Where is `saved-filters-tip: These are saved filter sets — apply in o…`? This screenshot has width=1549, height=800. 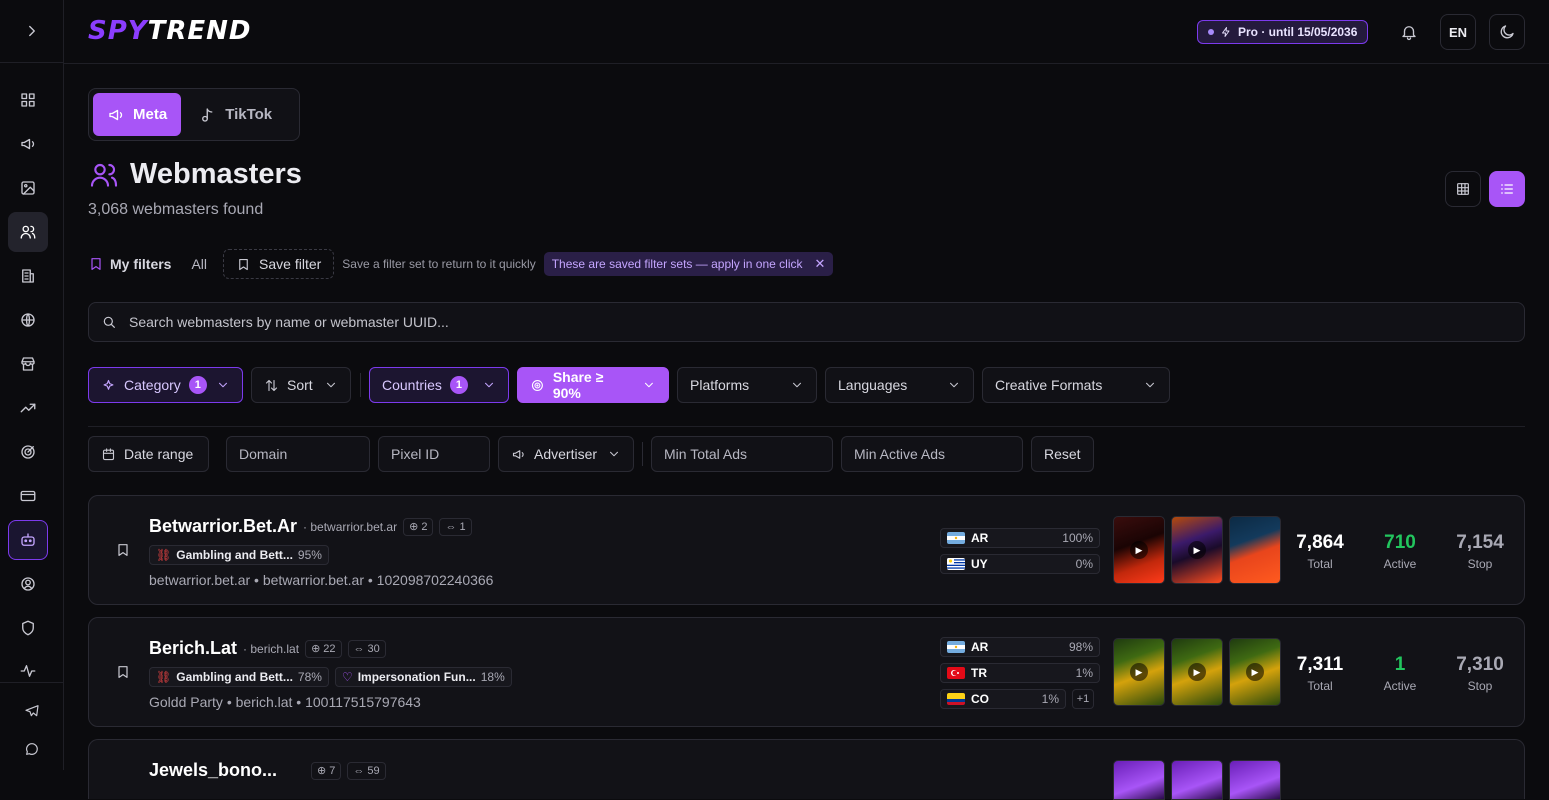 saved-filters-tip: These are saved filter sets — apply in o… is located at coordinates (688, 264).